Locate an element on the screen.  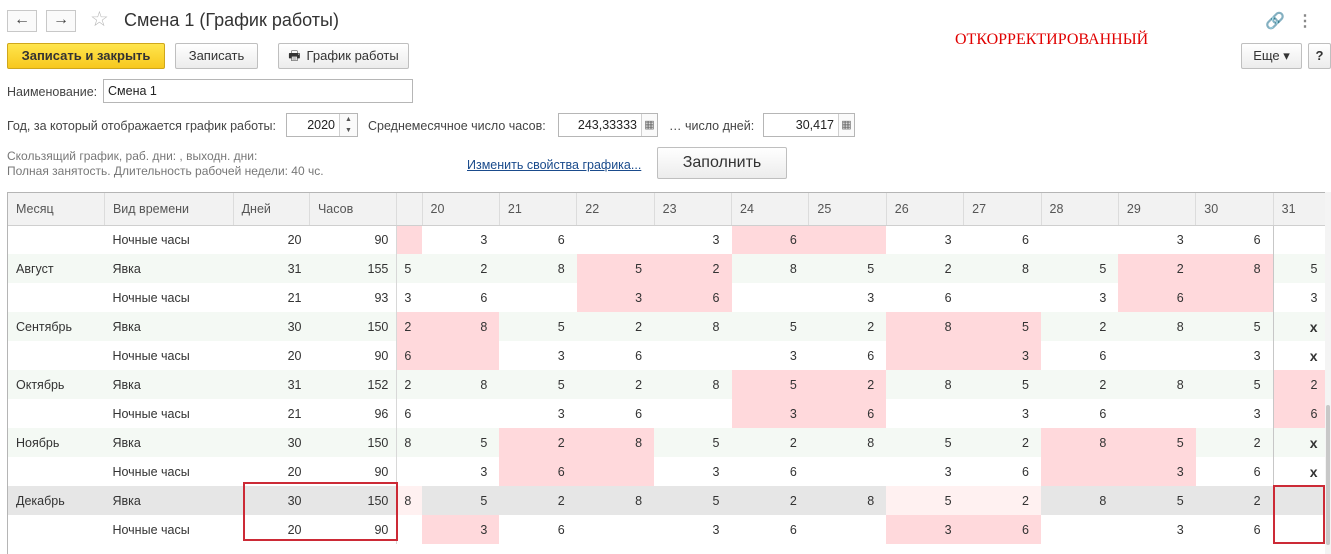
table-row: Ночные часы 21 96 6 3 6 3 6 3 6 3 6 is located at coordinates (669, 413).